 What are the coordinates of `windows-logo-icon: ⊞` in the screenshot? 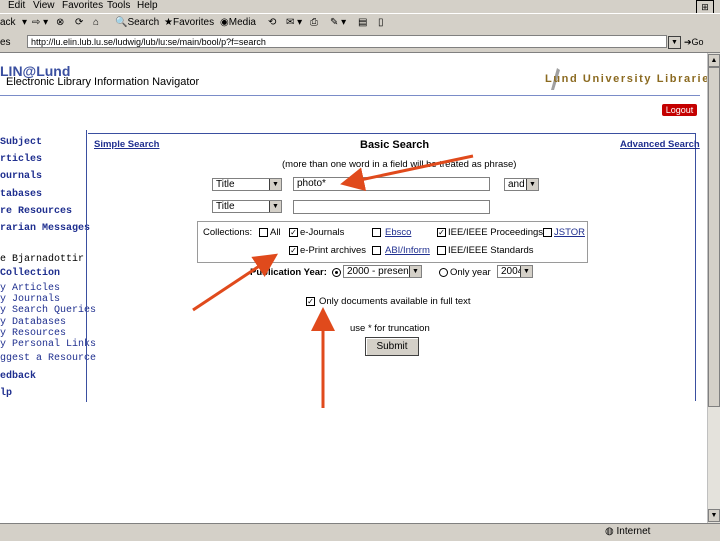 It's located at (705, 7).